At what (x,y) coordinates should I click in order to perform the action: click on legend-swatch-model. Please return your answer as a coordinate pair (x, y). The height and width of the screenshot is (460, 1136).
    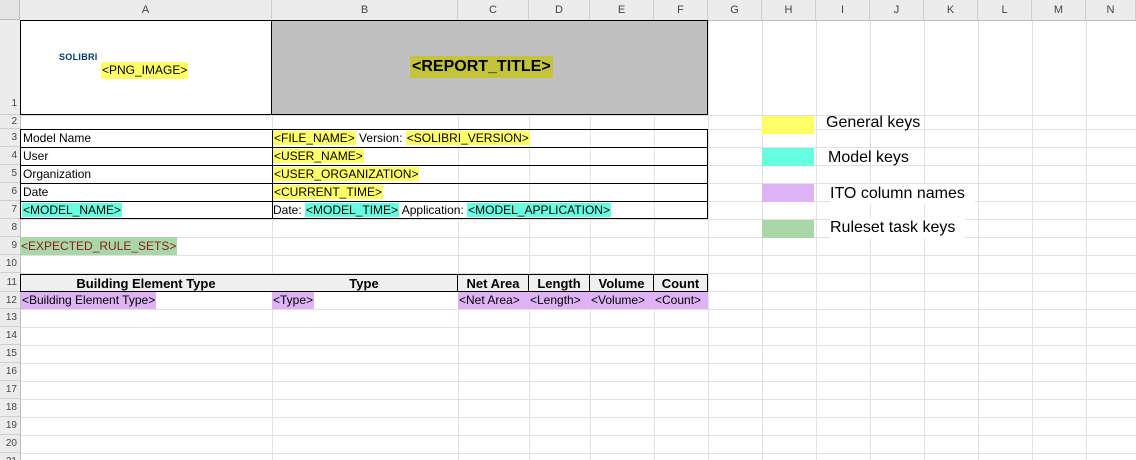
    Looking at the image, I should click on (788, 157).